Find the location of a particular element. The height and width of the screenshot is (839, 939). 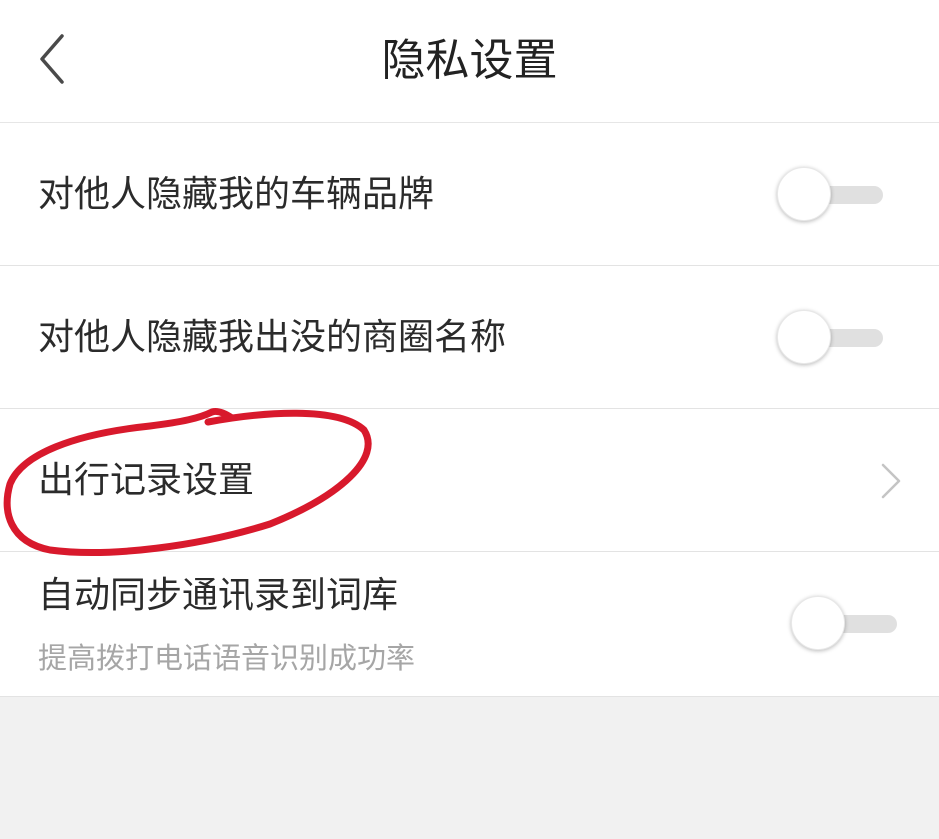

setting-label: 自动同步通讯录到词库 is located at coordinates (218, 595).